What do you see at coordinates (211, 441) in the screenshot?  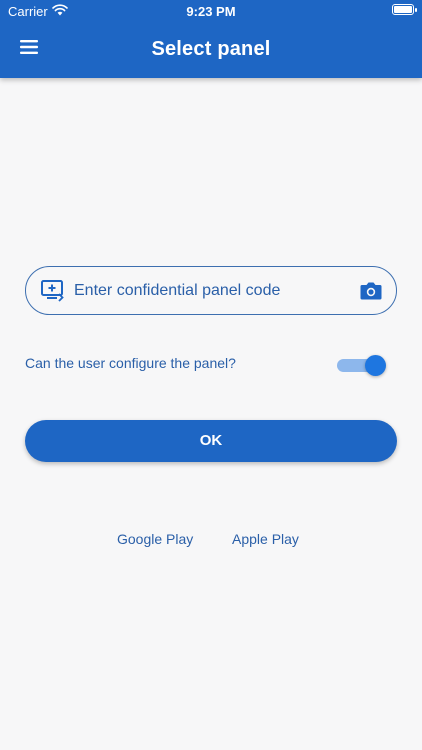 I see `ok-button: OK` at bounding box center [211, 441].